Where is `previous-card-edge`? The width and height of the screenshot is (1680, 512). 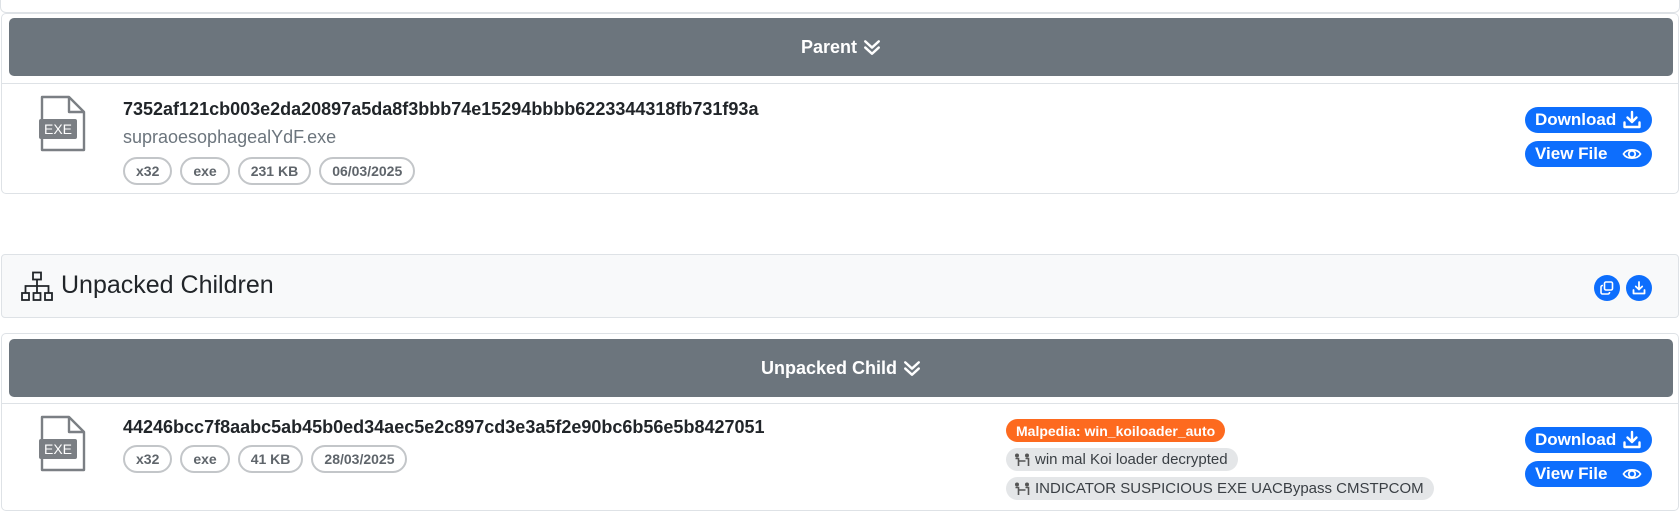
previous-card-edge is located at coordinates (840, 6).